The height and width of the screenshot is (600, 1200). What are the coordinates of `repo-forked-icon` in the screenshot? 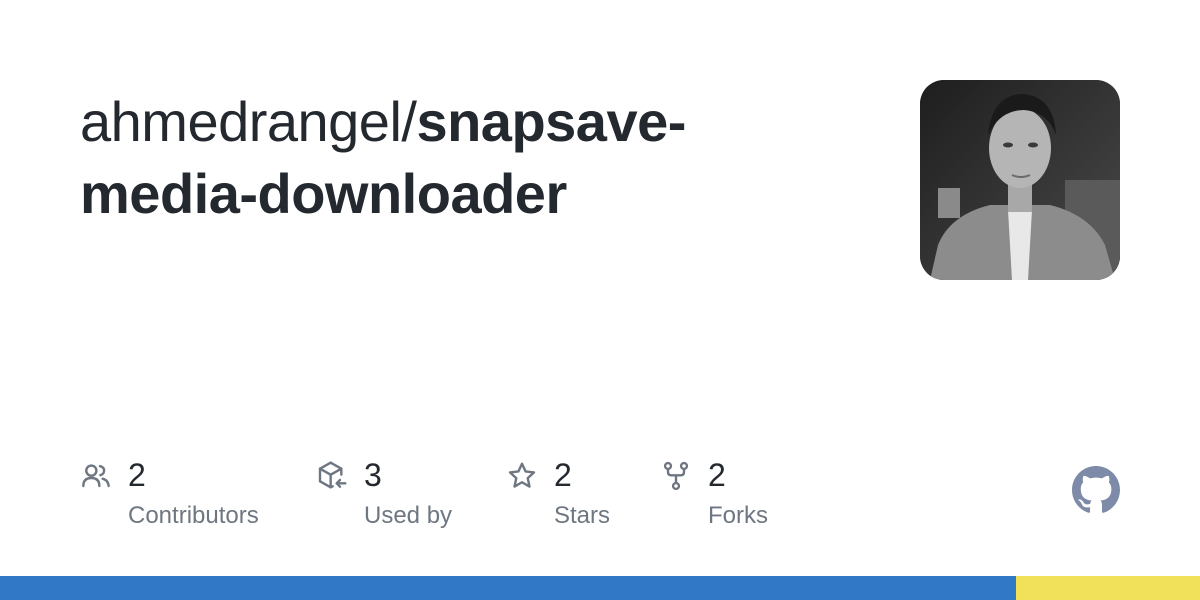 It's located at (676, 476).